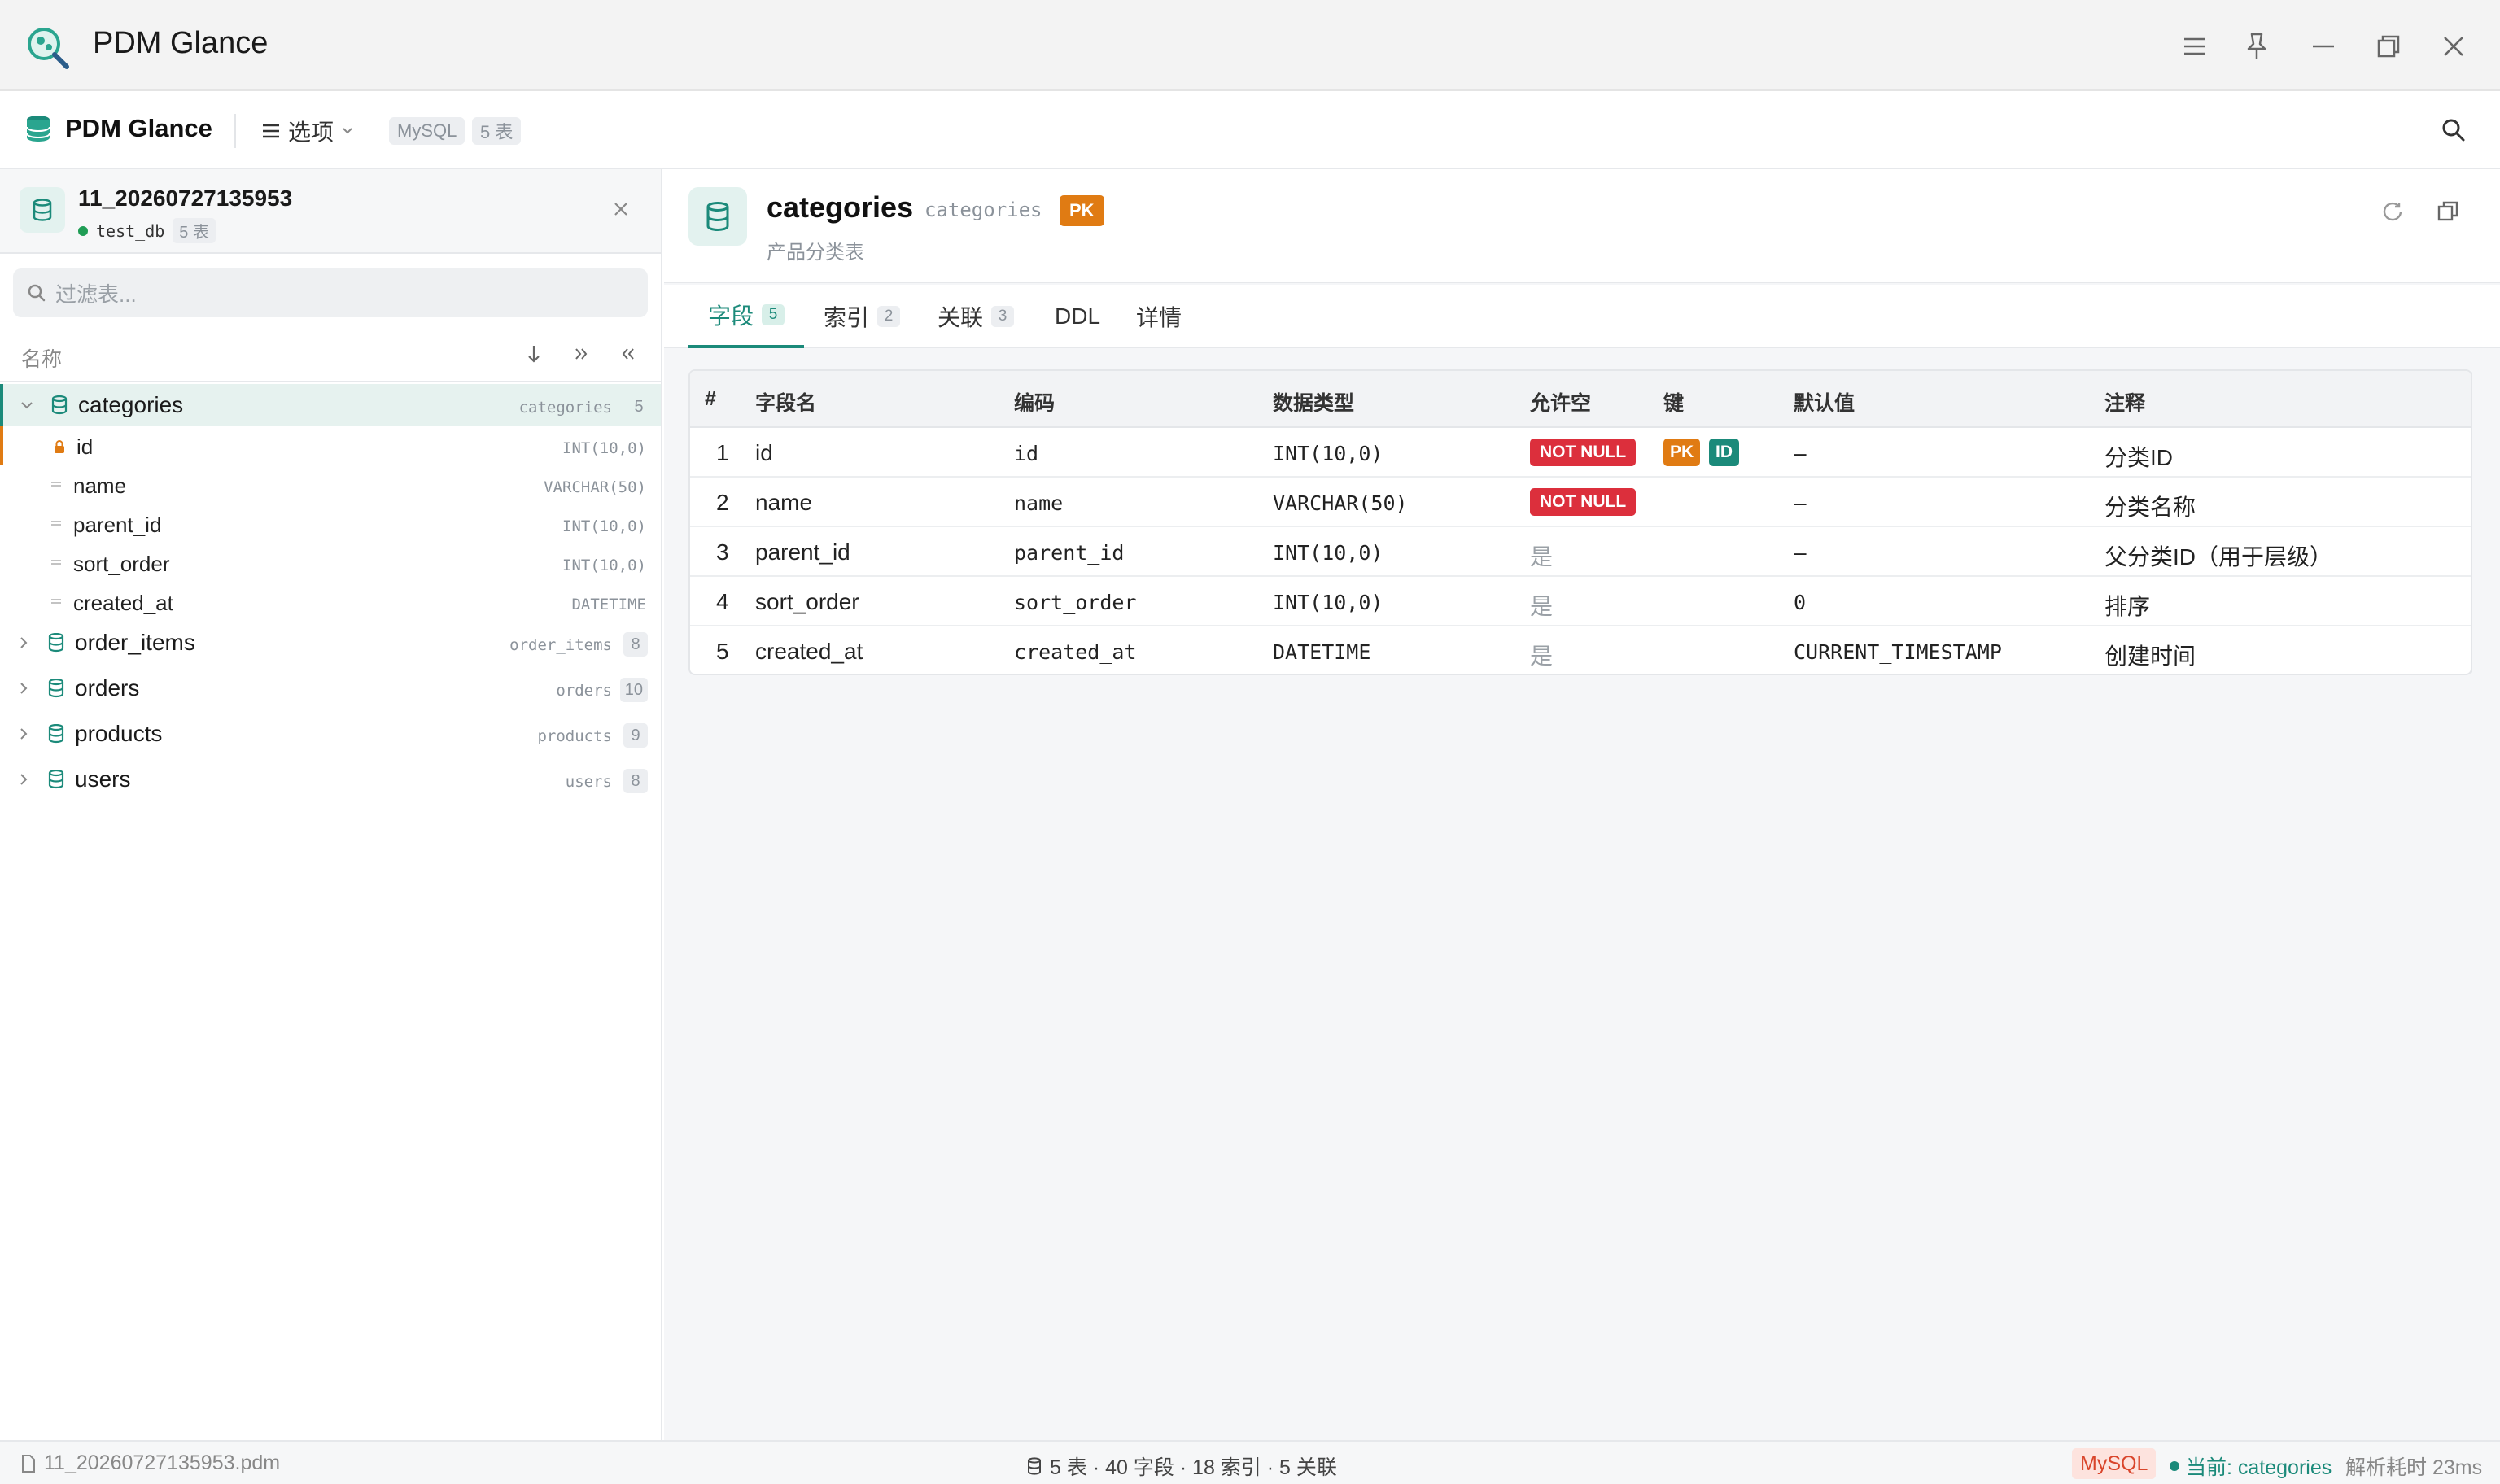  Describe the element at coordinates (722, 652) in the screenshot. I see `row-index: 5` at that location.